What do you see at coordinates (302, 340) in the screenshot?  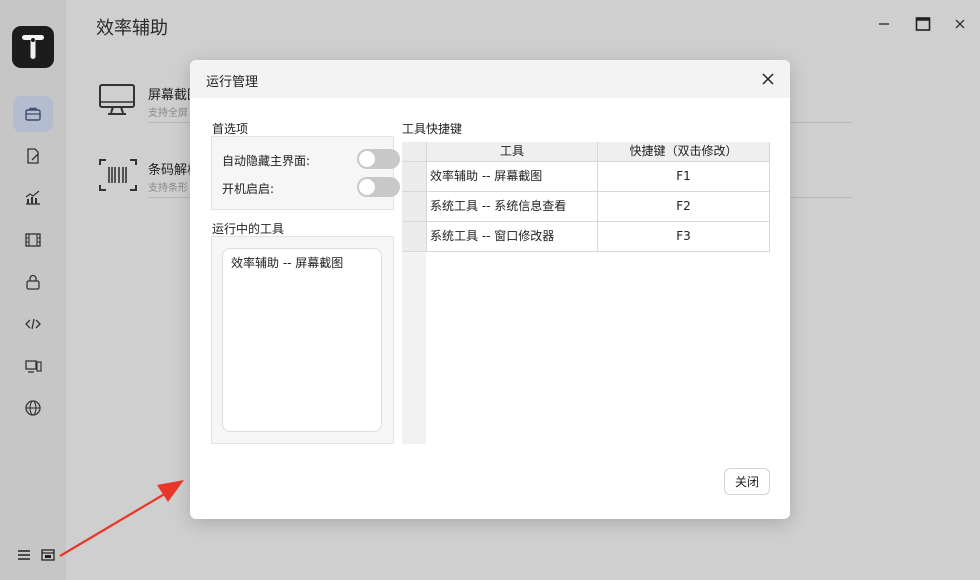 I see `running-tools-list: 效率辅助 -- 屏幕截图` at bounding box center [302, 340].